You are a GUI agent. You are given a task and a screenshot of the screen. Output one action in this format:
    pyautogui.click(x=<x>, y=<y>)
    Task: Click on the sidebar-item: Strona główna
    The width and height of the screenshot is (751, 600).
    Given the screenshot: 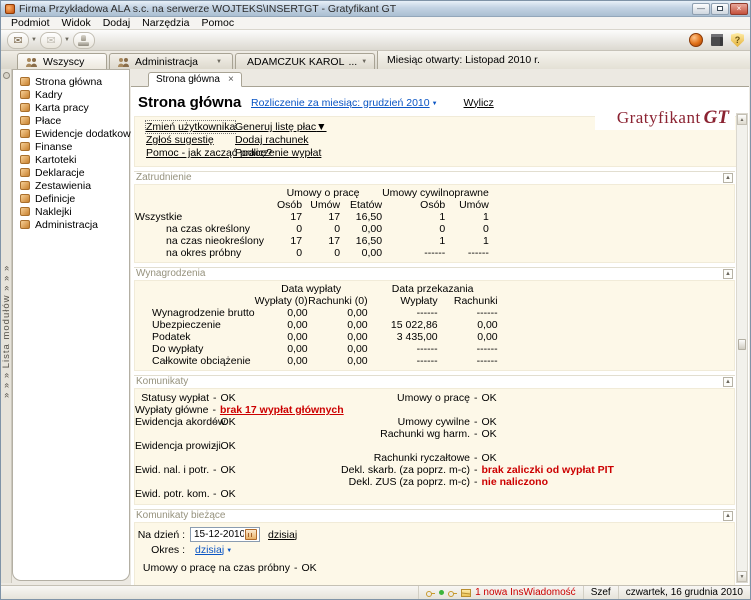 What is the action you would take?
    pyautogui.click(x=71, y=81)
    